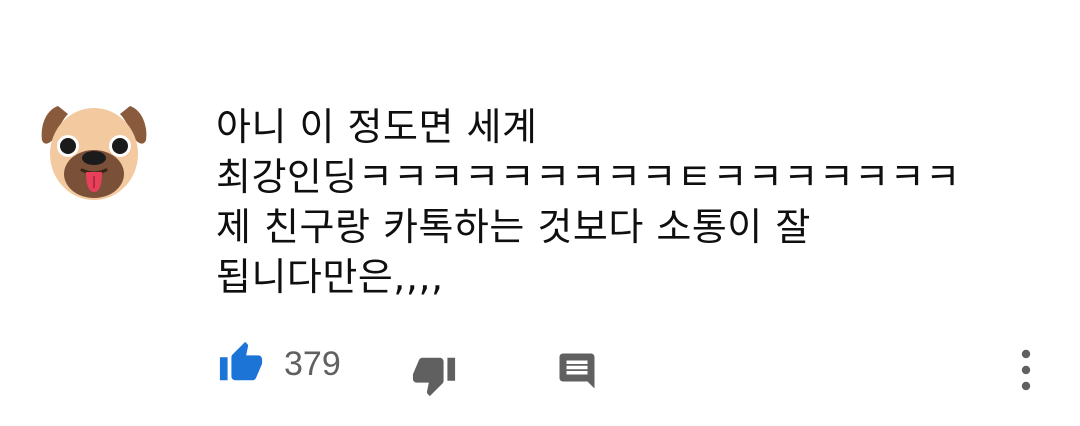  I want to click on more-vertical-icon, so click(1026, 370).